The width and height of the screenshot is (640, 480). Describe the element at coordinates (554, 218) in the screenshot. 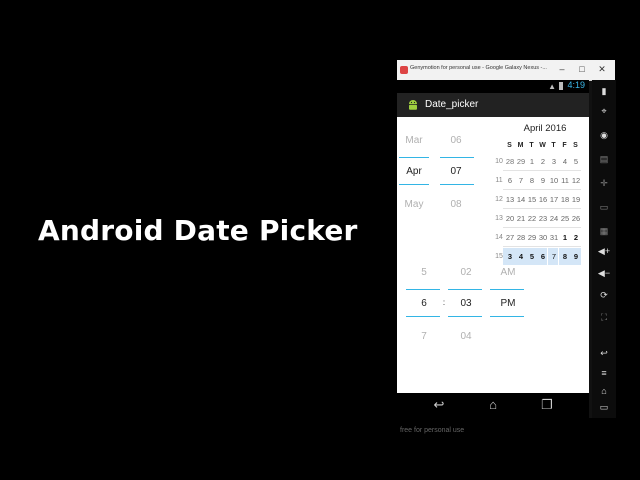

I see `calendar-day: 24` at that location.